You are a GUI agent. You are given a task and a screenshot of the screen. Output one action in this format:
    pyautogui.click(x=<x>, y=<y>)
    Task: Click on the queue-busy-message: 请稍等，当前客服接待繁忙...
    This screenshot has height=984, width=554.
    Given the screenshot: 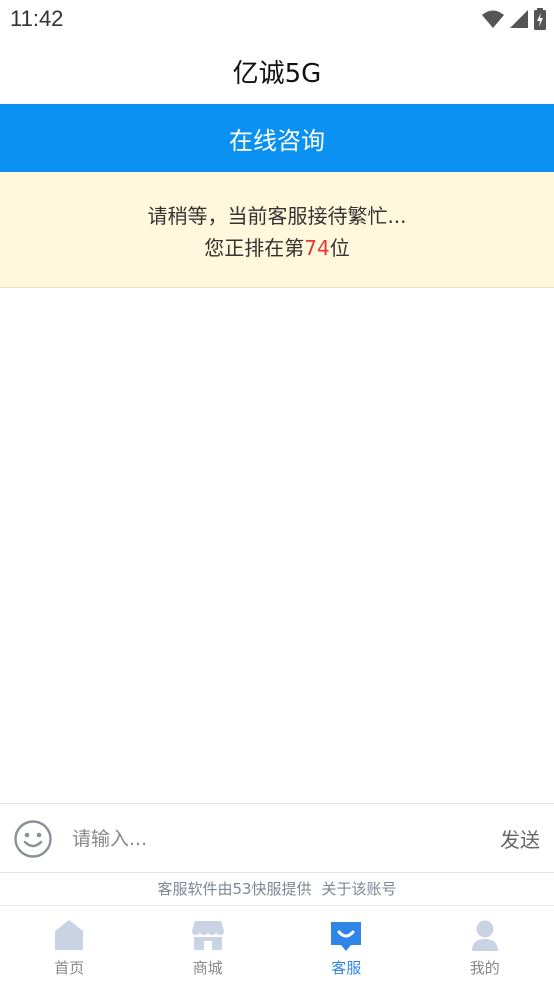 What is the action you would take?
    pyautogui.click(x=277, y=216)
    